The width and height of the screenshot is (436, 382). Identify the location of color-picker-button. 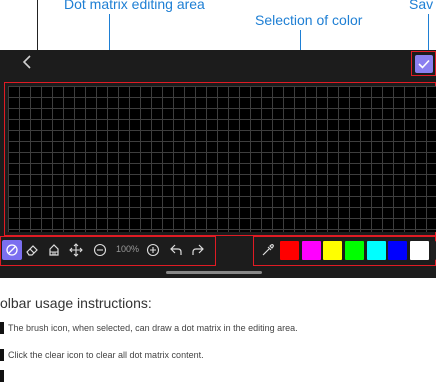
(267, 250).